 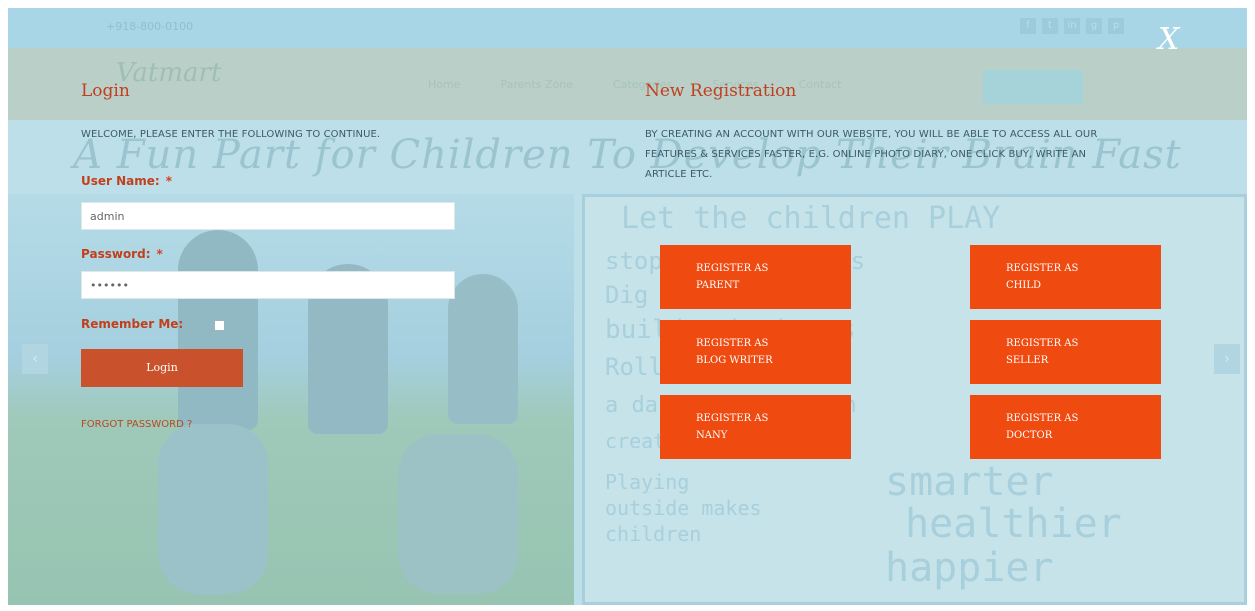 I want to click on board-line: Playing outside makes children, so click(x=683, y=508).